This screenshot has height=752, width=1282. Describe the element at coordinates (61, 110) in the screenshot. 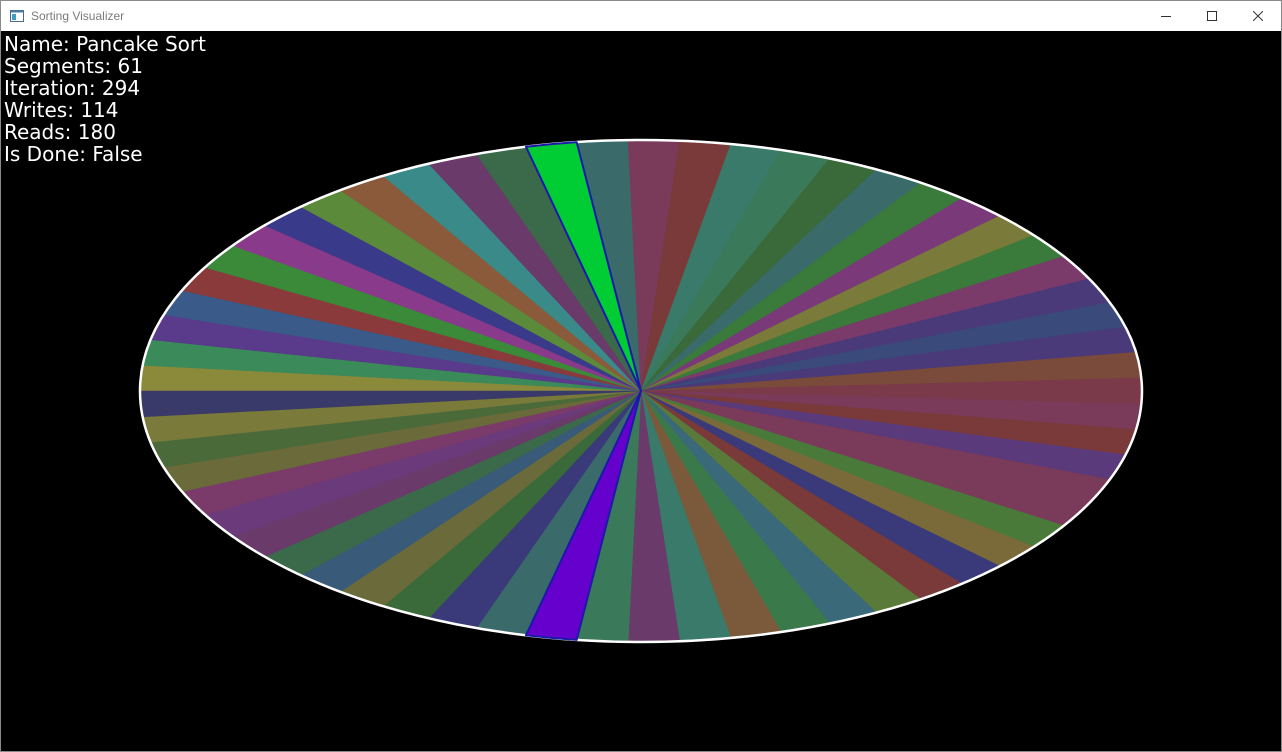

I see `writes-count: Writes: 114` at that location.